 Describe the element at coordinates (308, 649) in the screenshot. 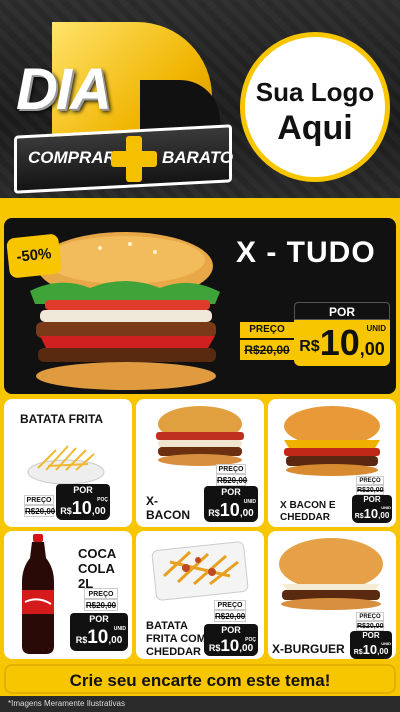

I see `product-name: X-BURGUER` at that location.